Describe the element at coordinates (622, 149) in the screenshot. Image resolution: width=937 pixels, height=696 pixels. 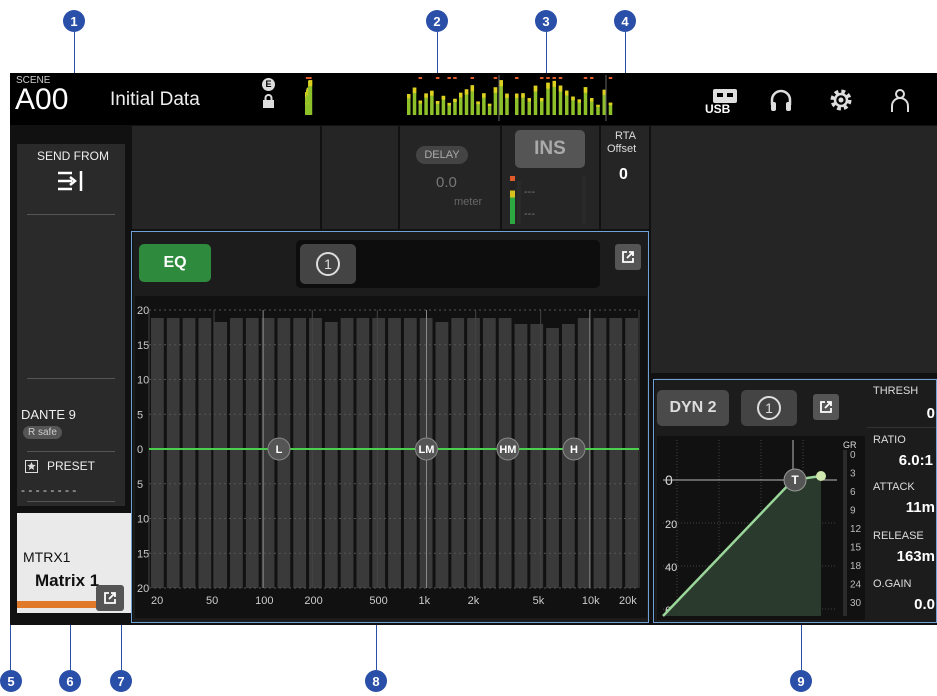
I see `rta-offset-label: Offset` at that location.